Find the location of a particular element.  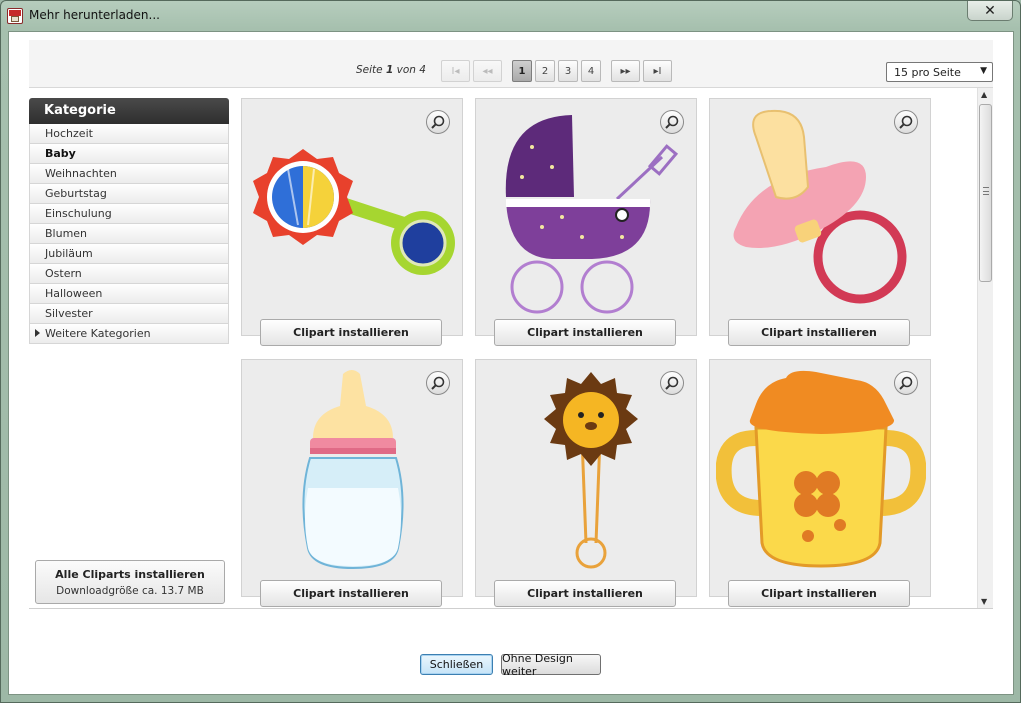

per-page-select: 15 pro Seite ▼ is located at coordinates (939, 72).